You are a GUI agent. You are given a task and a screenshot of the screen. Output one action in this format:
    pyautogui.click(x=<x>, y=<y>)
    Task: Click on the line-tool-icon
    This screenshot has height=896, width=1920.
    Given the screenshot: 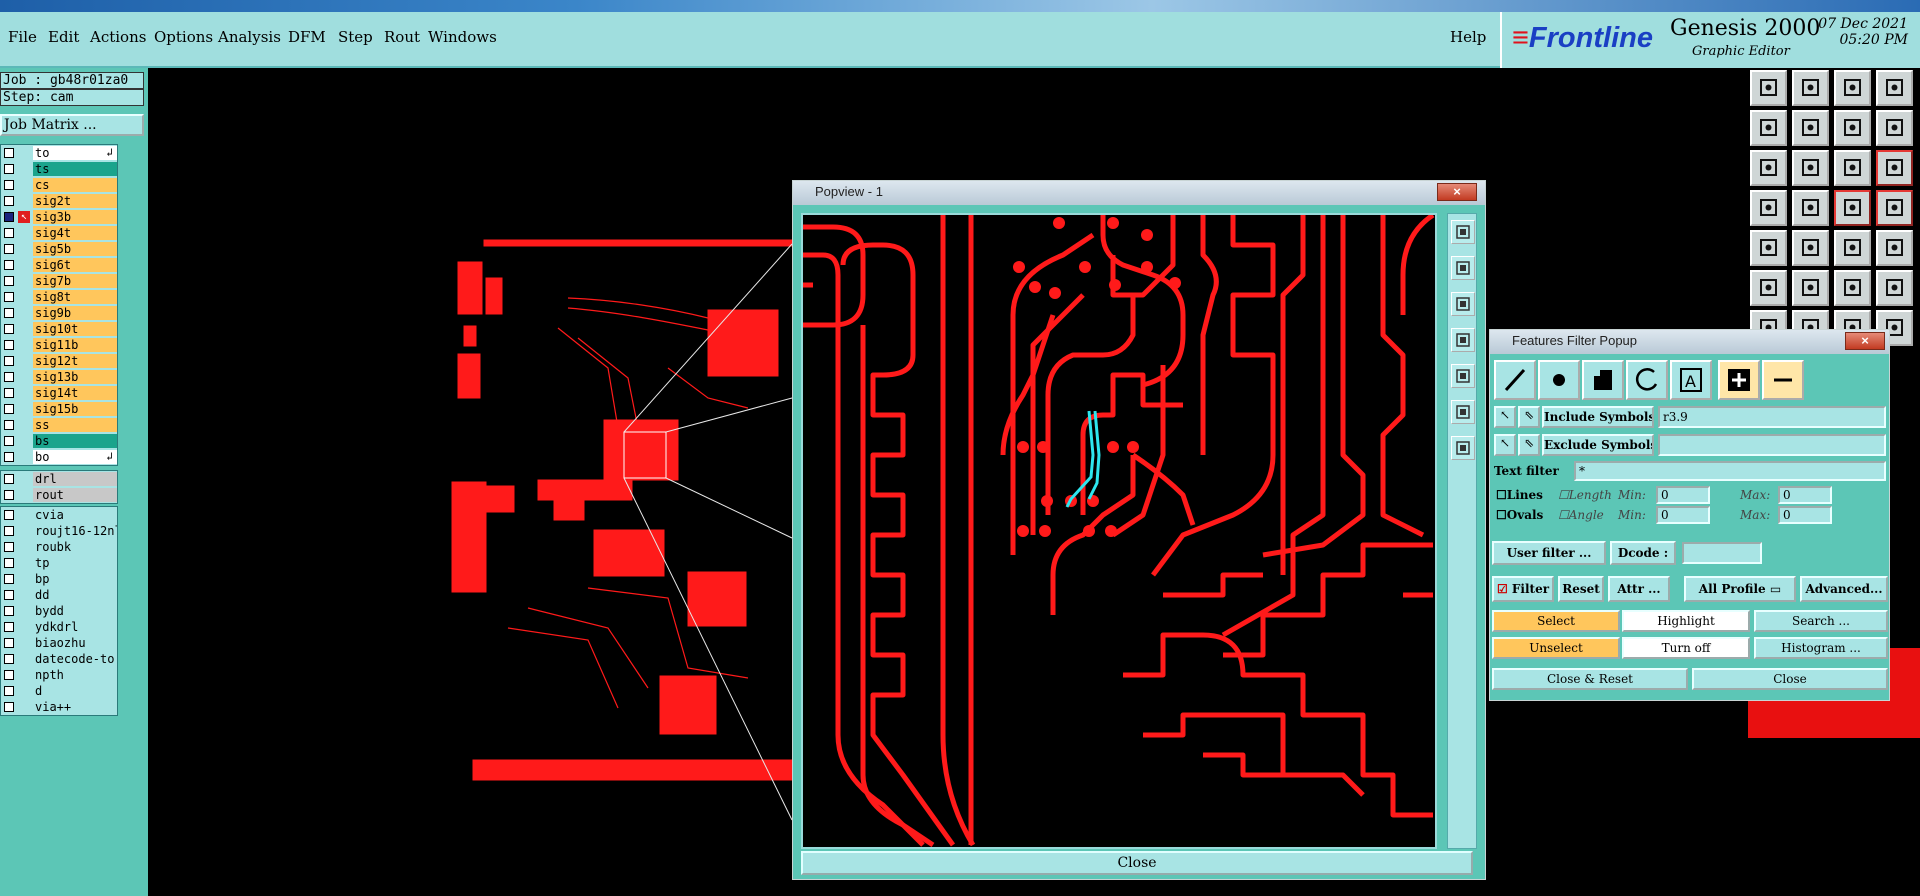 What is the action you would take?
    pyautogui.click(x=1810, y=248)
    